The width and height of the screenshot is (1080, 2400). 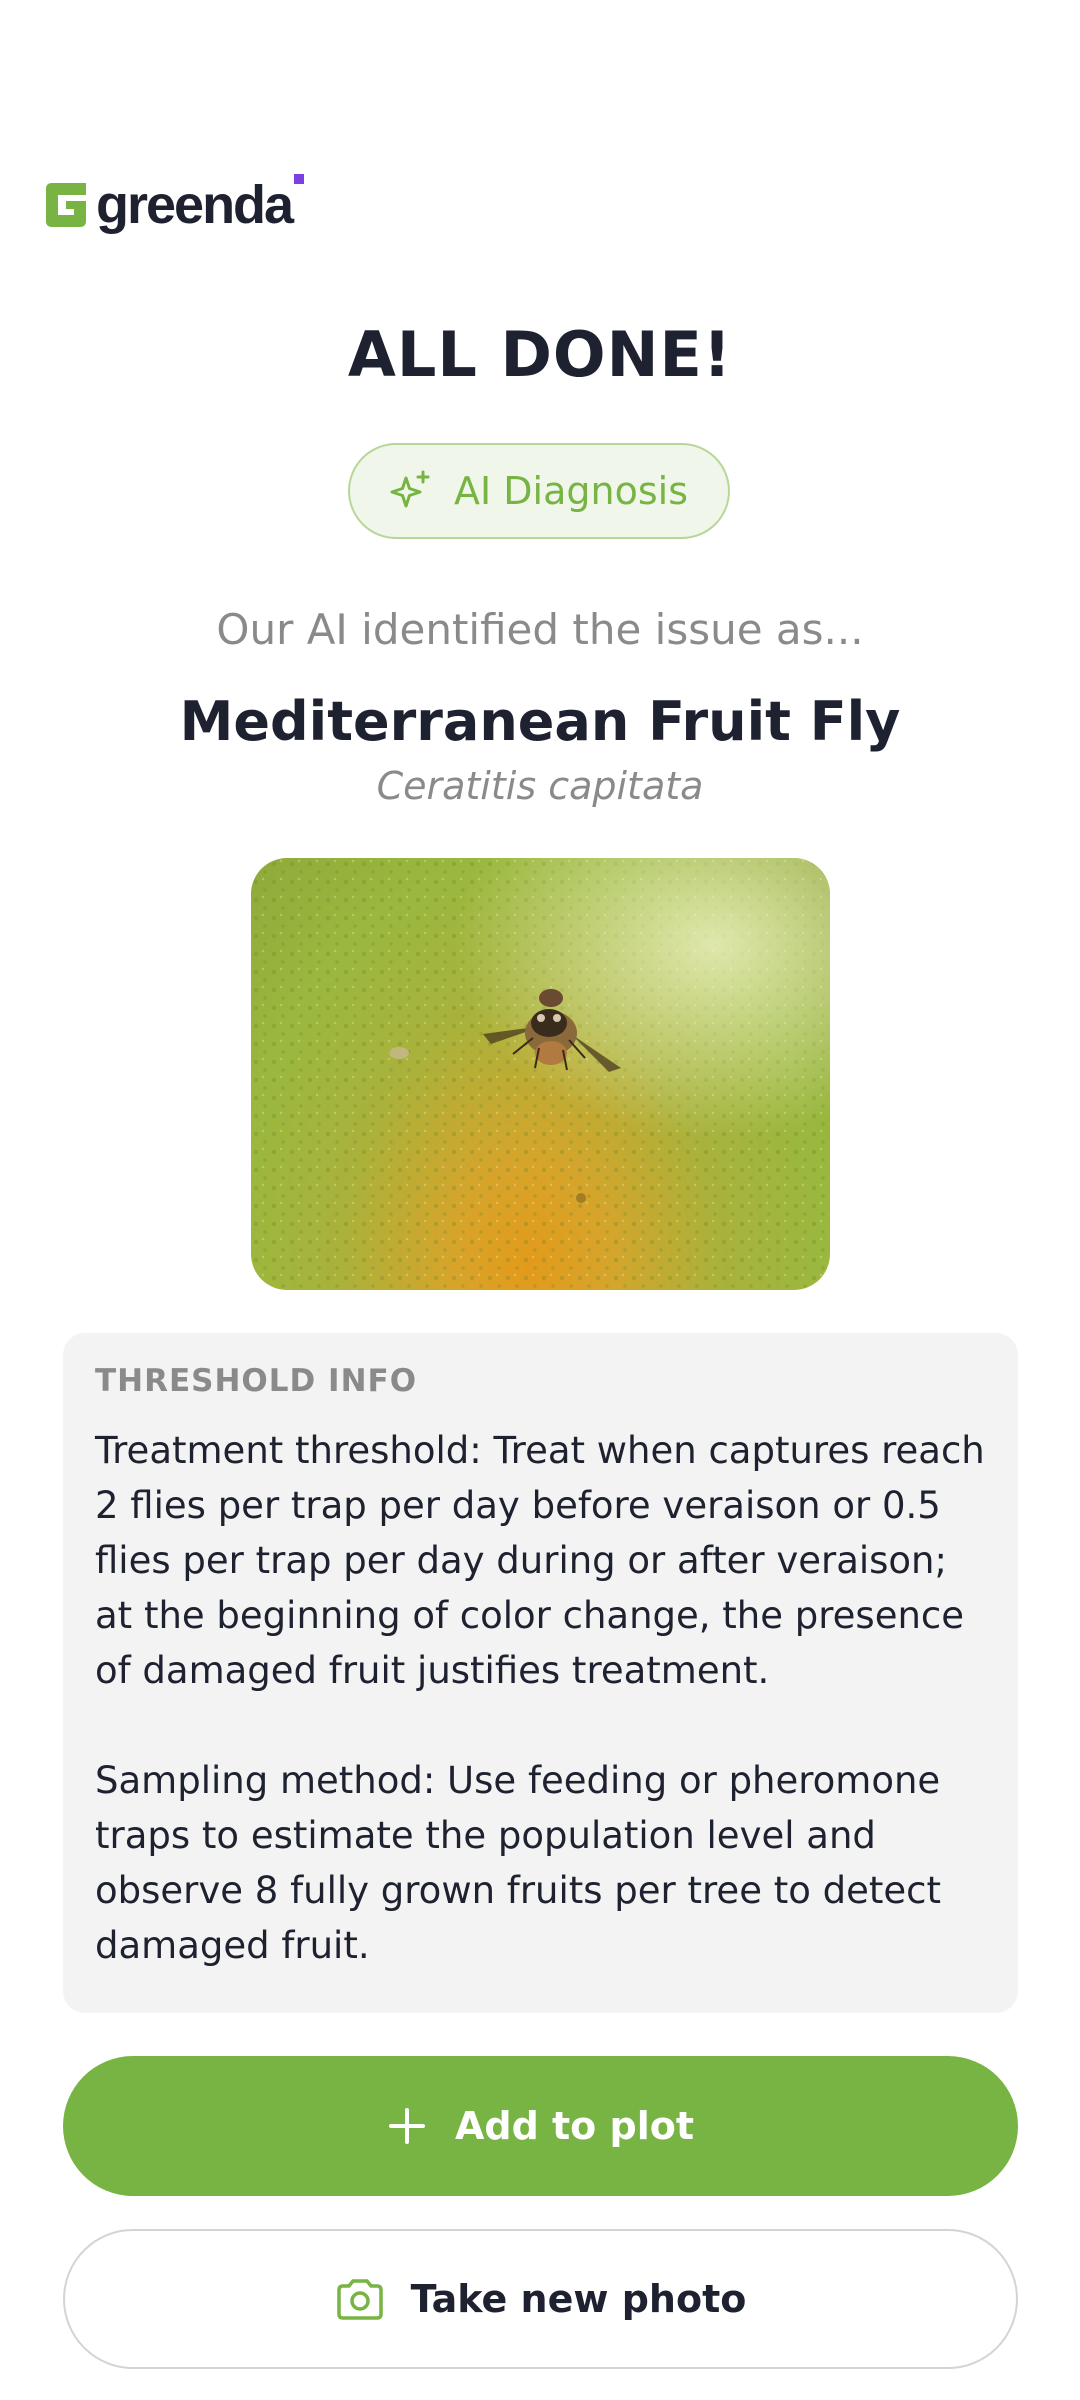 What do you see at coordinates (540, 721) in the screenshot?
I see `pest-common-name: Mediterranean Fruit Fly` at bounding box center [540, 721].